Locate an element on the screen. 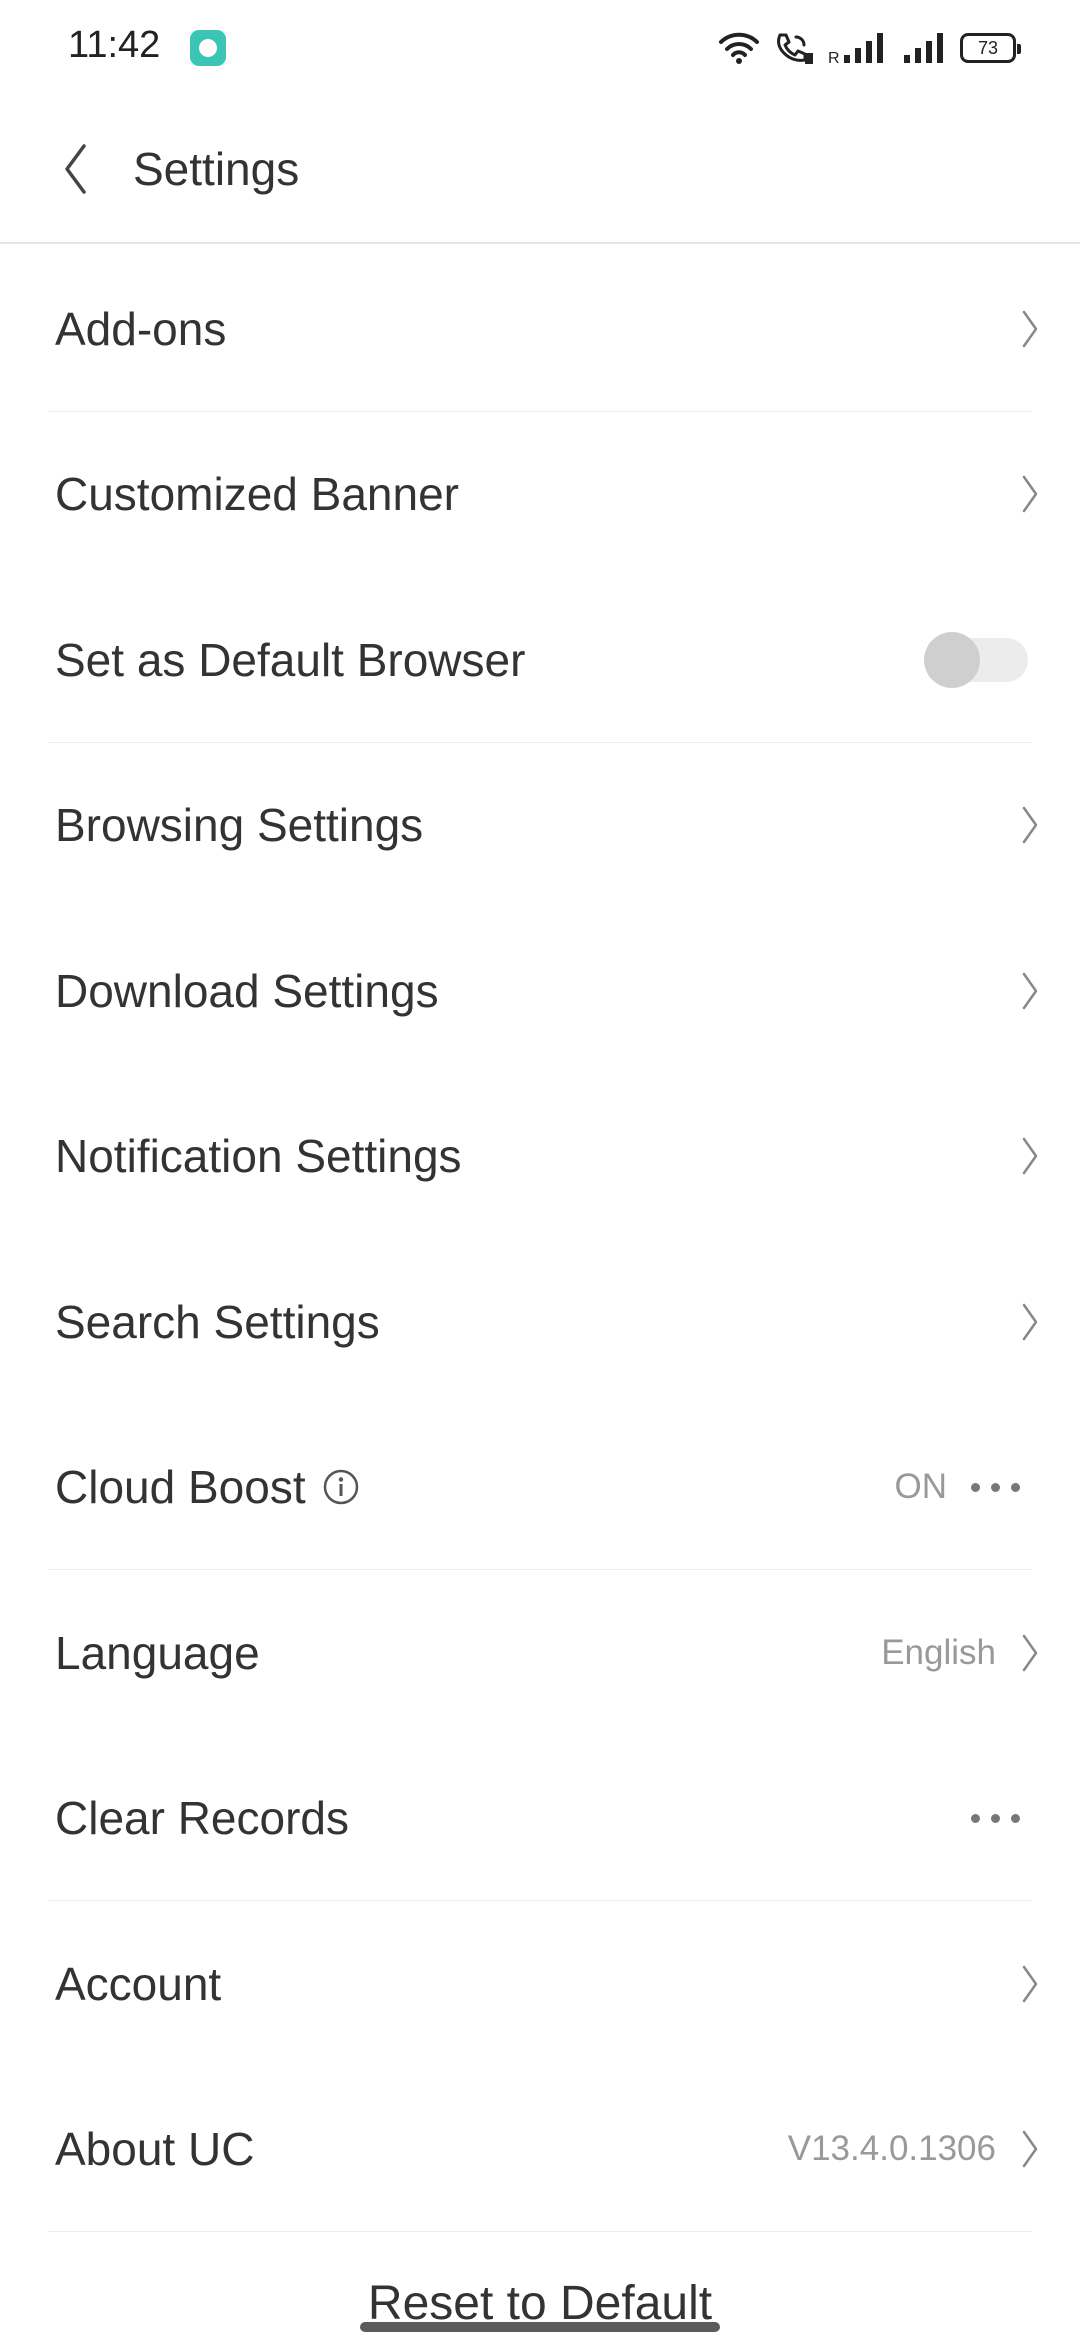 This screenshot has width=1080, height=2340. settings-item-label: Set as Default Browser is located at coordinates (290, 659).